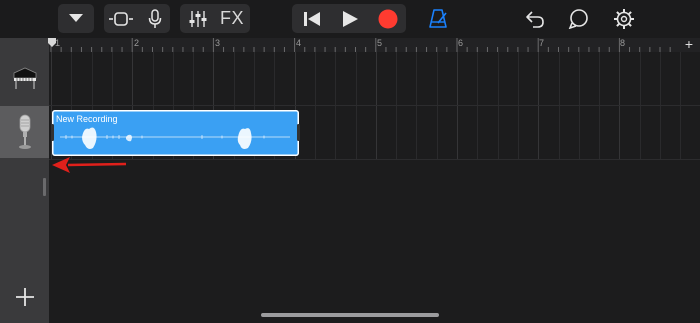 The width and height of the screenshot is (700, 323). What do you see at coordinates (198, 18) in the screenshot?
I see `mixer-sliders-icon` at bounding box center [198, 18].